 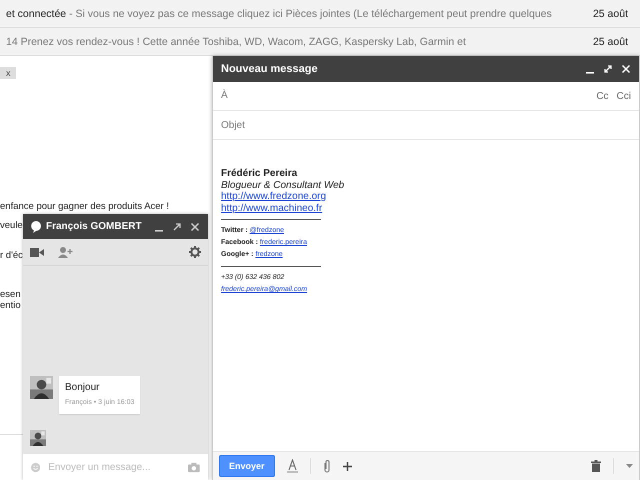 What do you see at coordinates (271, 208) in the screenshot?
I see `website-link: http://www.machineo.fr` at bounding box center [271, 208].